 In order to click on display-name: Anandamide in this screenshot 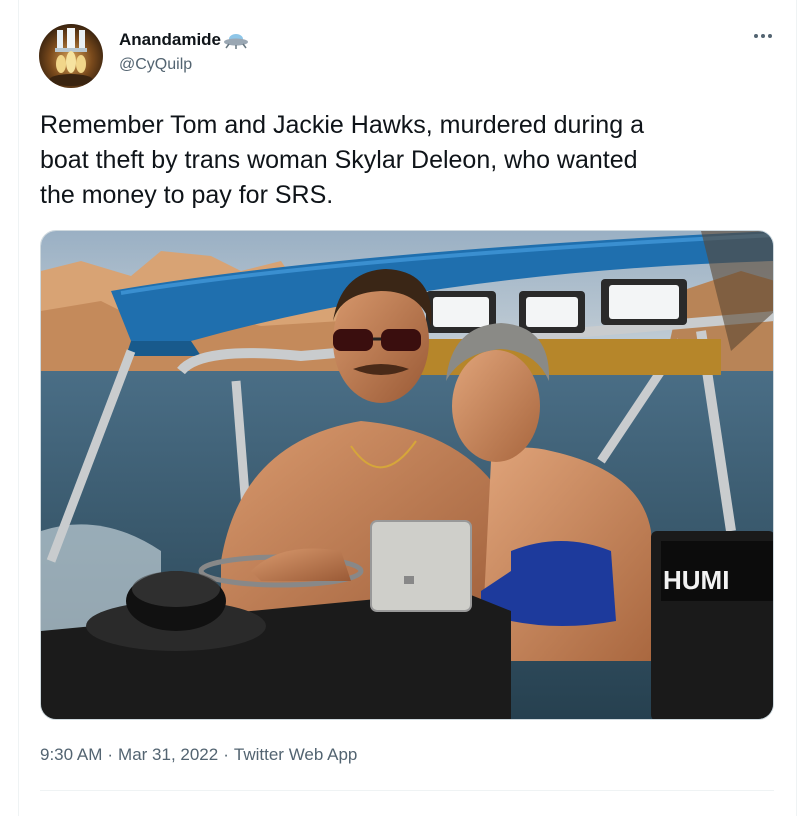, I will do `click(184, 40)`.